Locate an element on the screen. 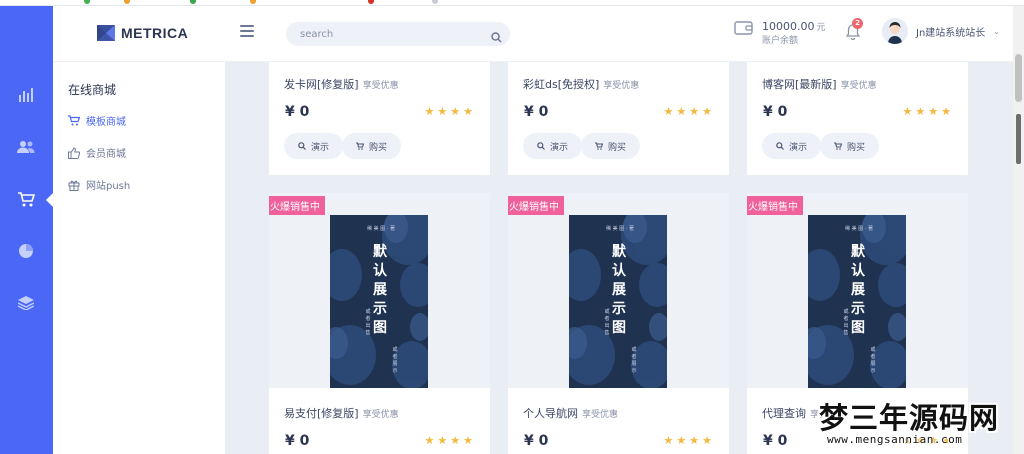 The height and width of the screenshot is (454, 1024). chevron-down-icon: ⌄ is located at coordinates (996, 31).